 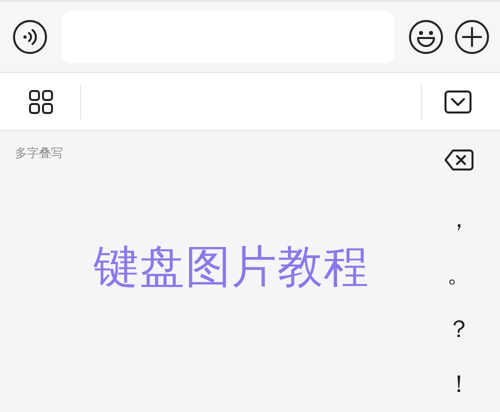 What do you see at coordinates (472, 37) in the screenshot?
I see `plus-icon` at bounding box center [472, 37].